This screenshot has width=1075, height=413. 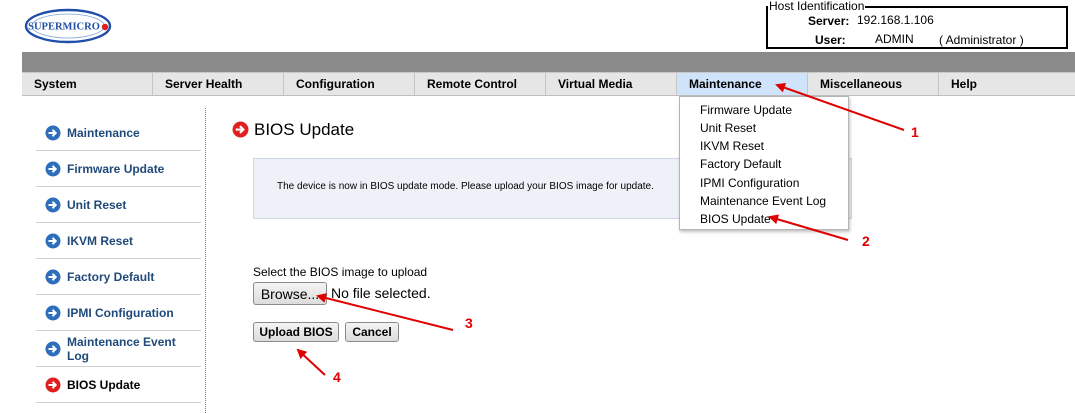 I want to click on nav-maintenance: Maintenance, so click(x=742, y=84).